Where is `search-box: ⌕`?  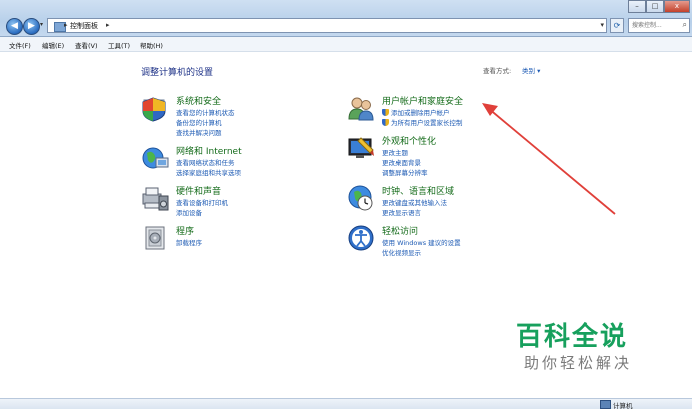 search-box: ⌕ is located at coordinates (659, 25).